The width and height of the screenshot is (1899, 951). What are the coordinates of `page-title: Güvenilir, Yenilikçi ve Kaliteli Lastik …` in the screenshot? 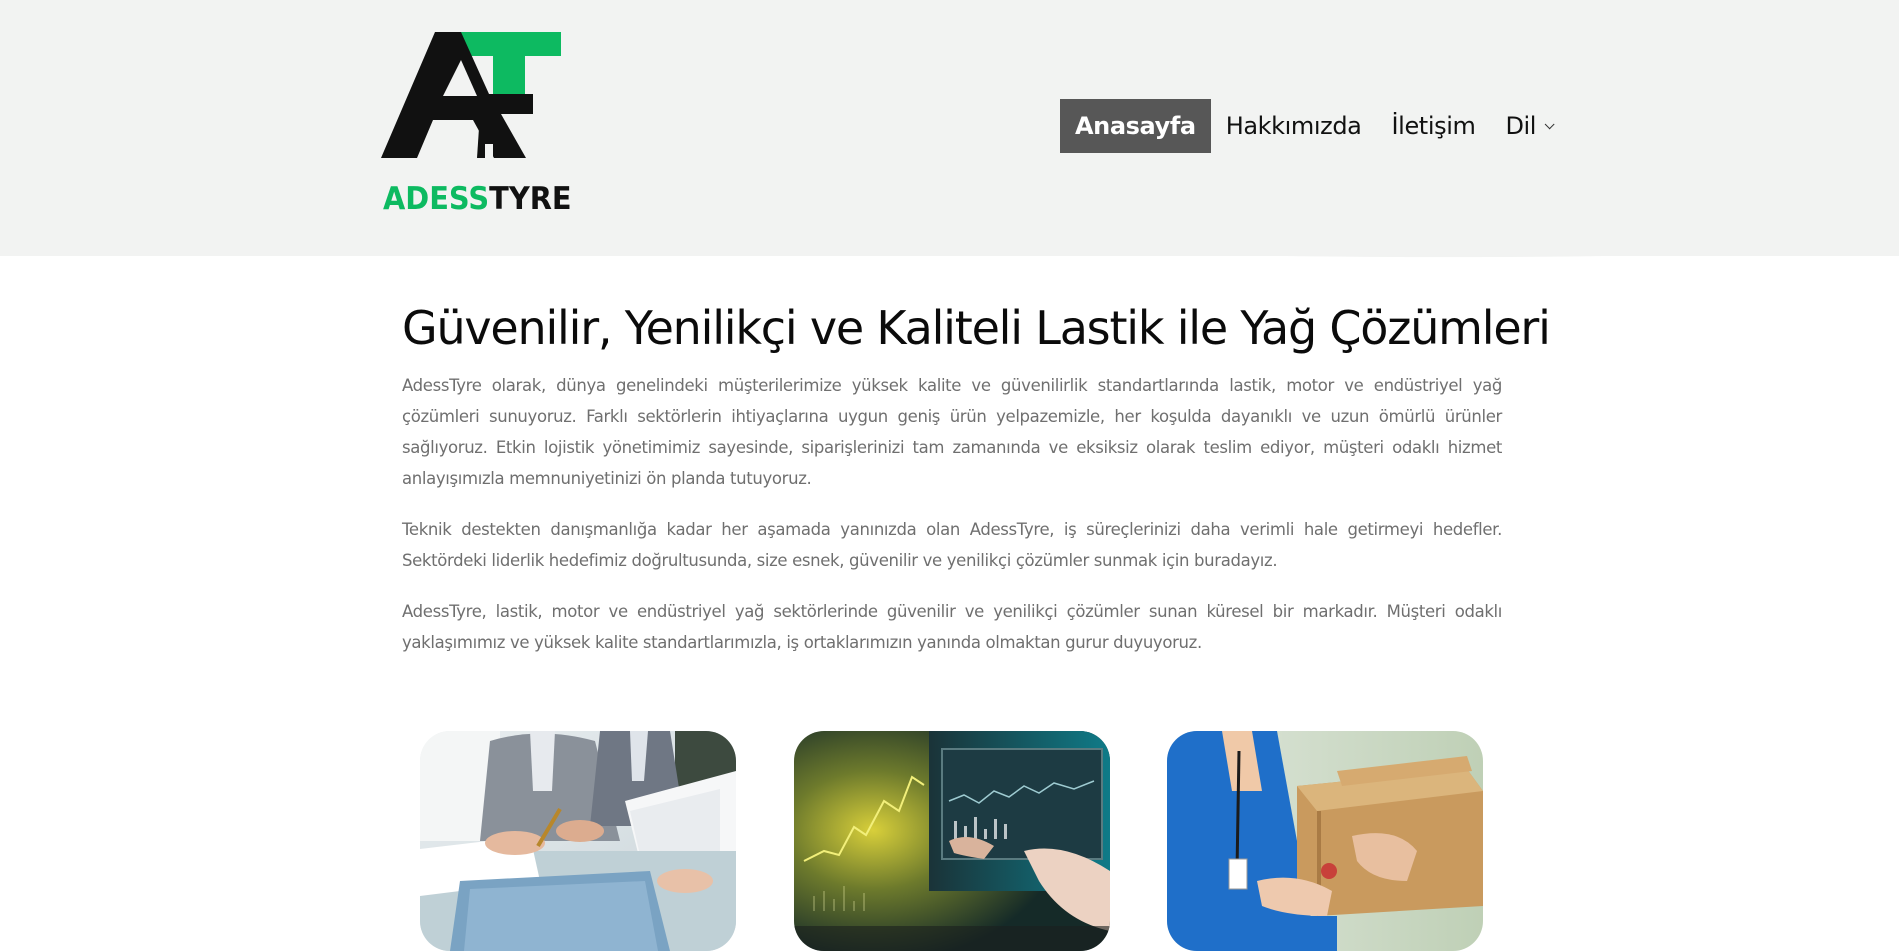 It's located at (976, 328).